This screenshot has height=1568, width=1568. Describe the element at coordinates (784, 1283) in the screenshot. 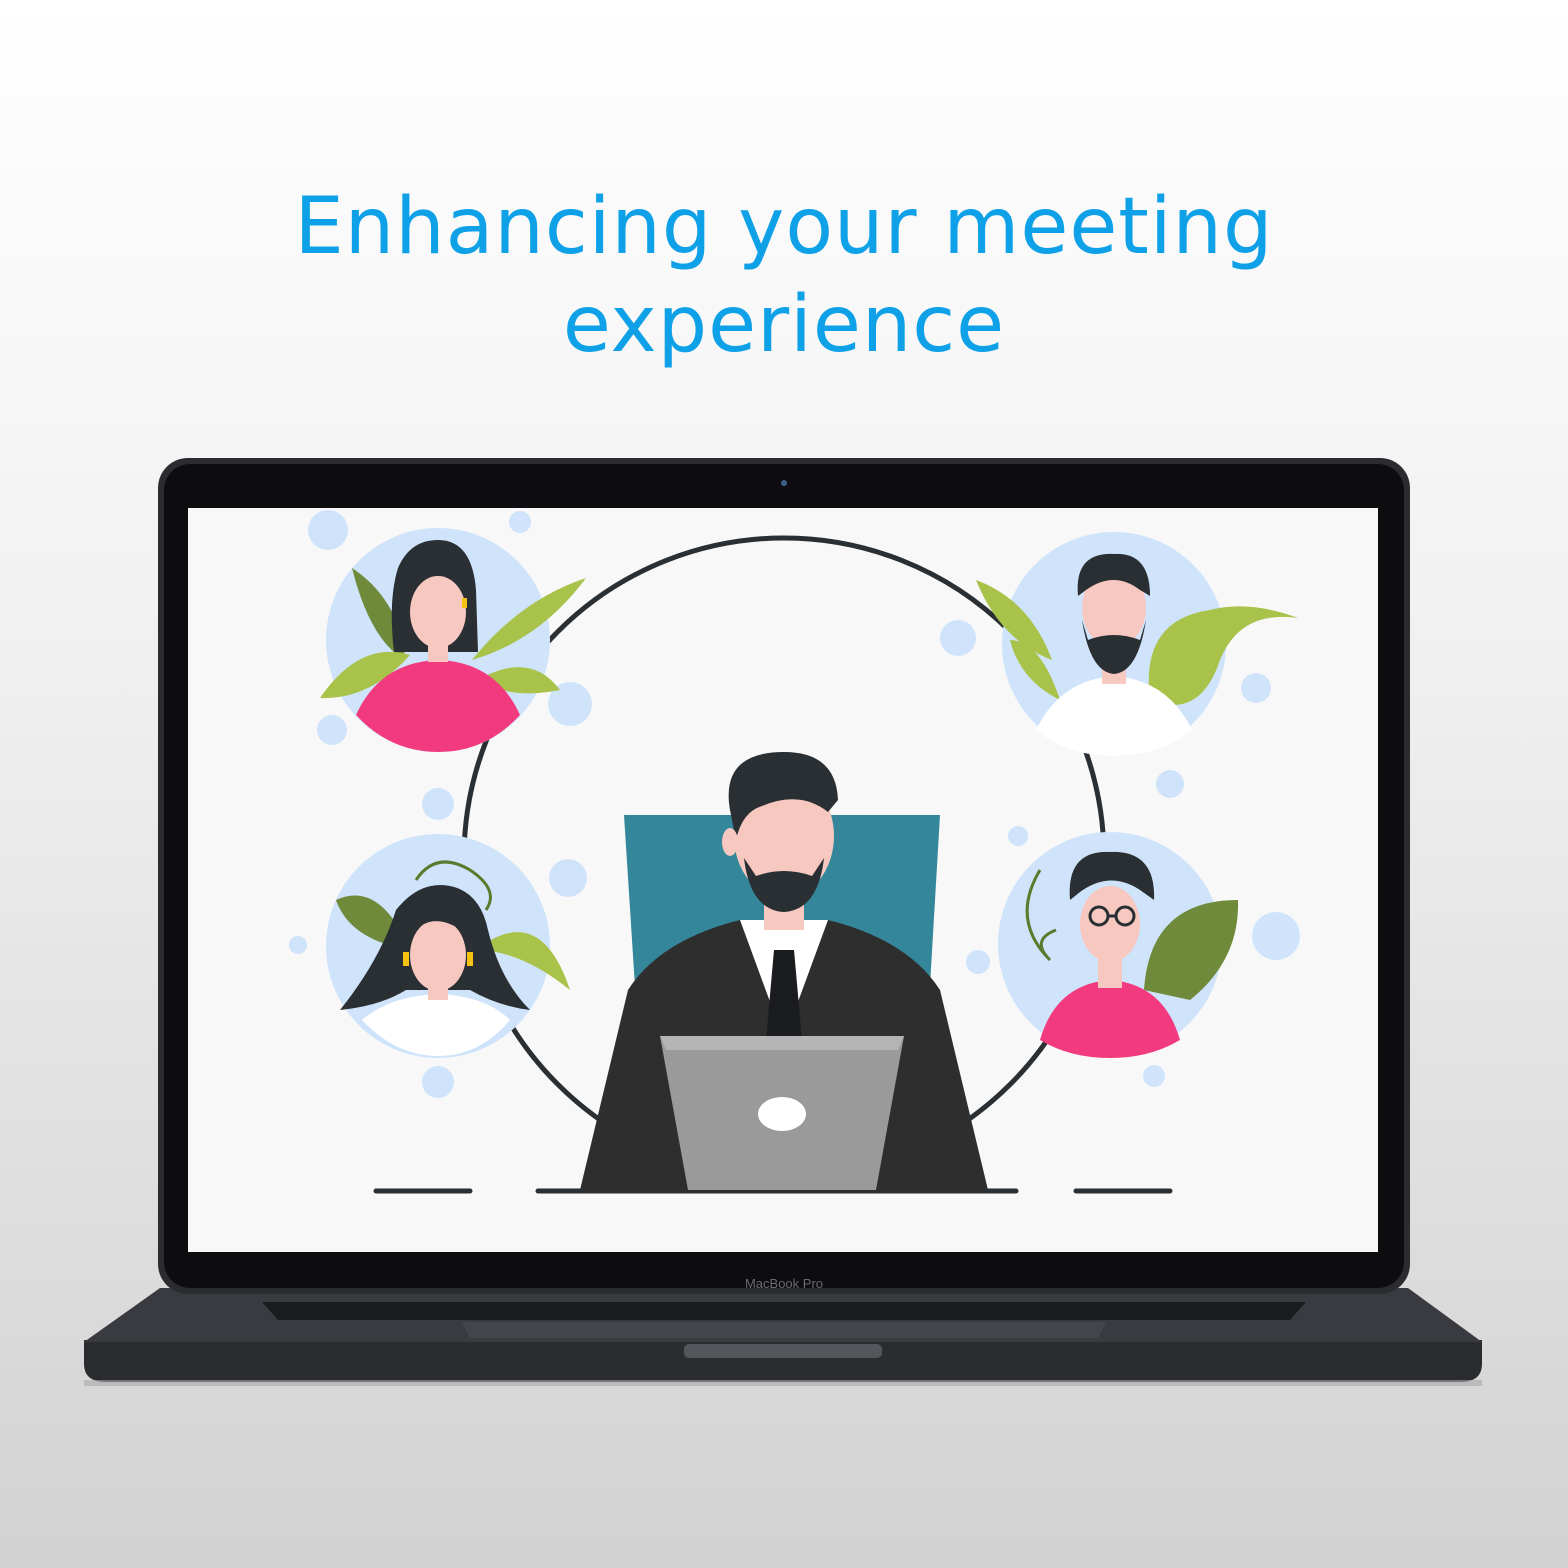

I see `laptop-brand-label: MacBook Pro` at that location.